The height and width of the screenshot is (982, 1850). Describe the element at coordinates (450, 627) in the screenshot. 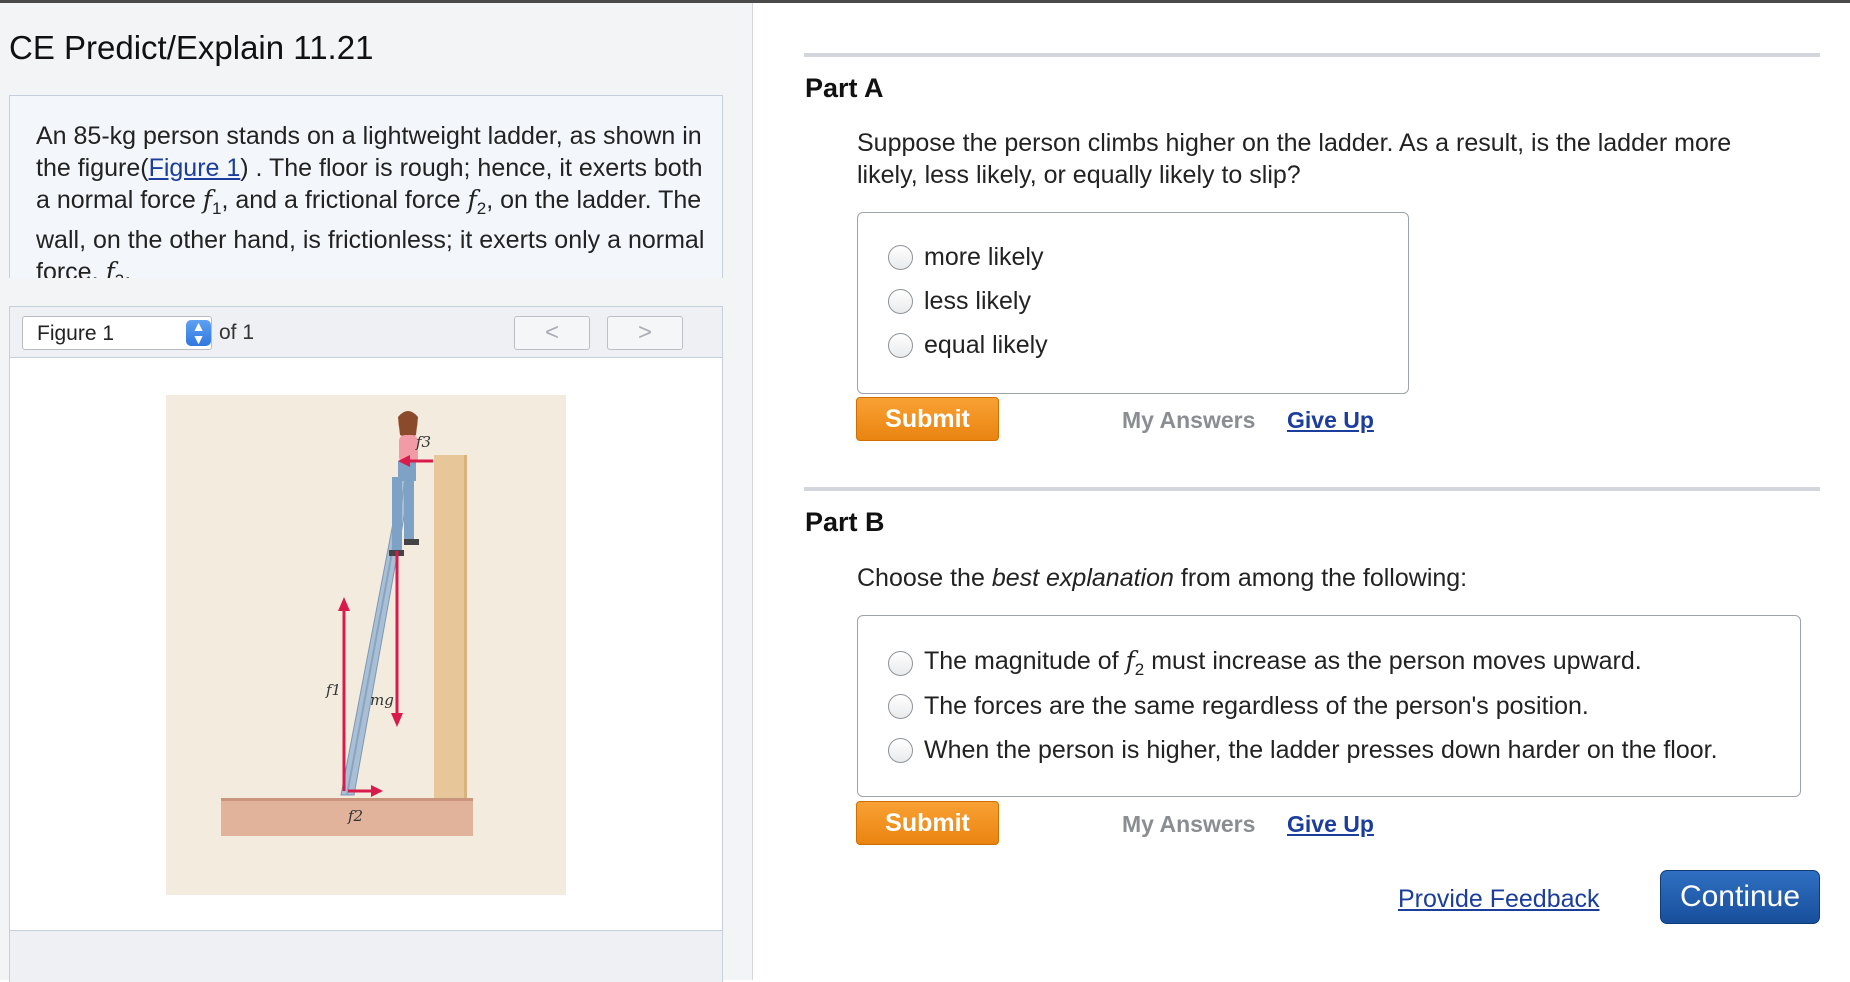

I see `wall` at that location.